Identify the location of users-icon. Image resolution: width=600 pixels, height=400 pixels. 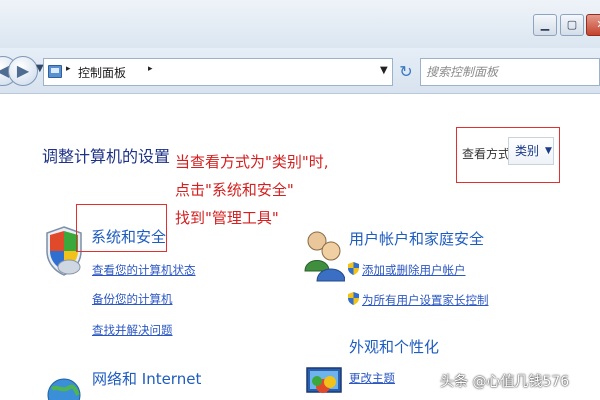
(324, 256).